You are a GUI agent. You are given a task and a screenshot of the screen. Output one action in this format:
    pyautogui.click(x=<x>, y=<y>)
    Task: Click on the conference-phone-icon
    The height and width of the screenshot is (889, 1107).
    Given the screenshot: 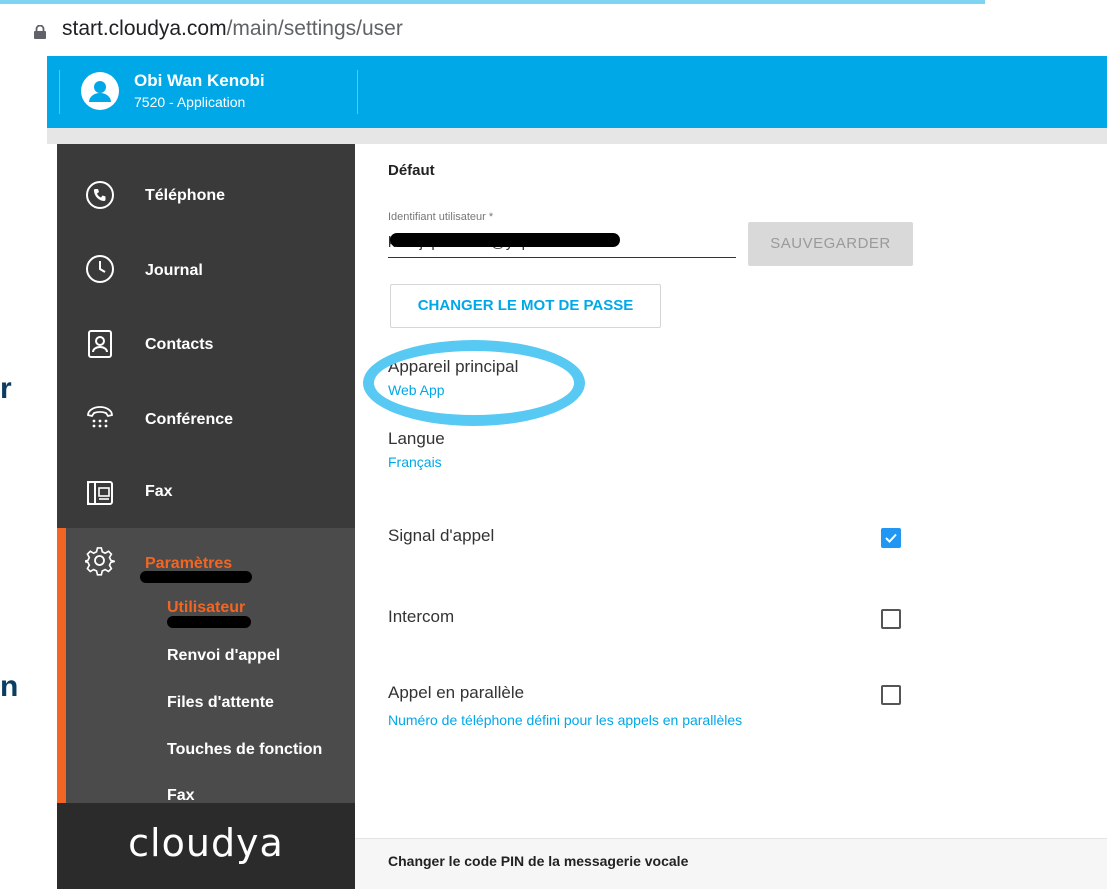 What is the action you would take?
    pyautogui.click(x=100, y=418)
    